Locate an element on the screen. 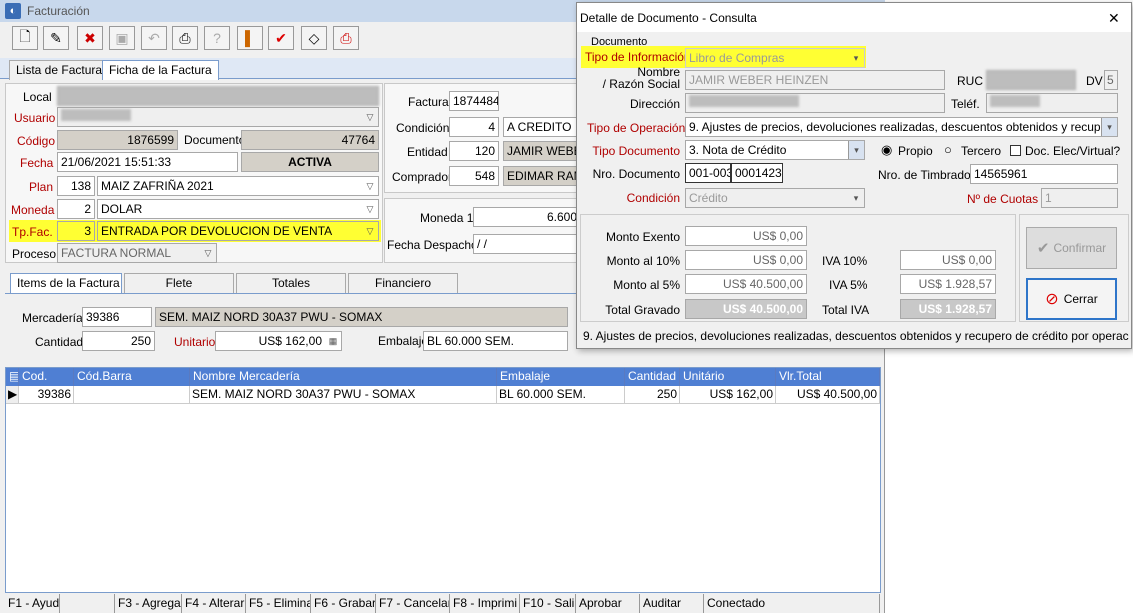 This screenshot has height=613, width=1133. entidad-field: JAMIR WEBER is located at coordinates (543, 151).